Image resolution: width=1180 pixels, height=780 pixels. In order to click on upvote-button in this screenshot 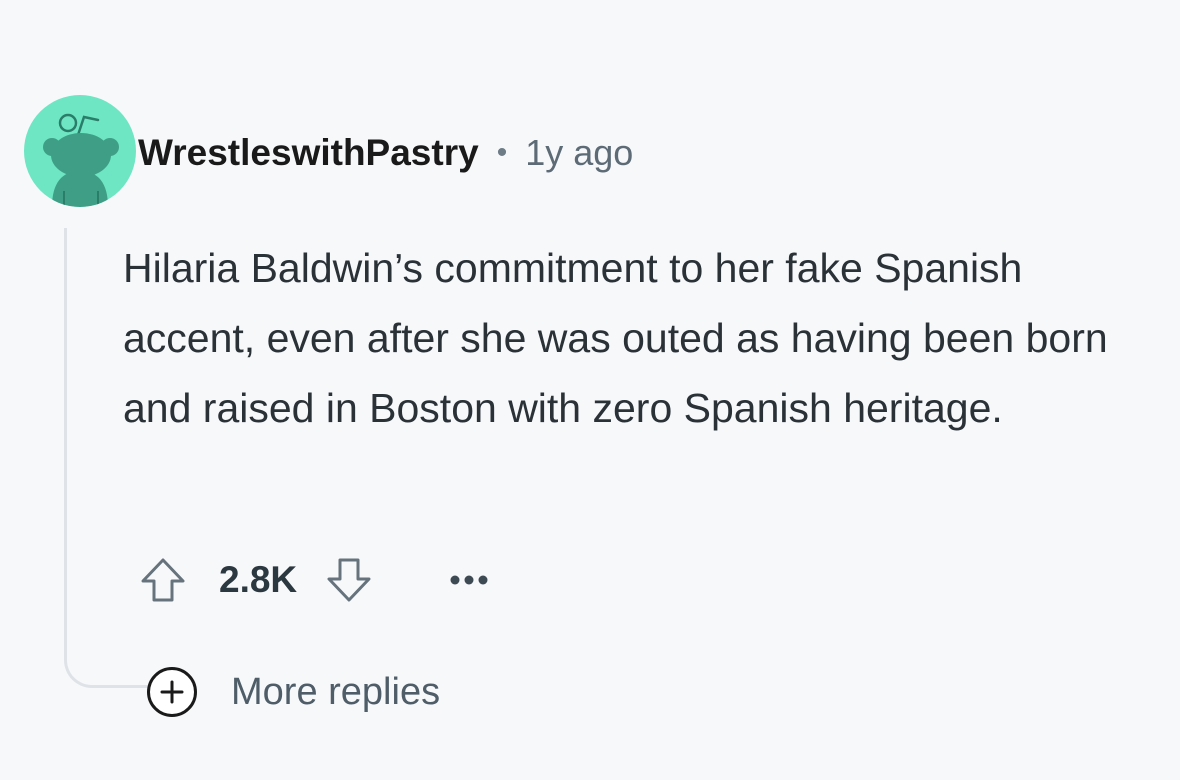, I will do `click(163, 580)`.